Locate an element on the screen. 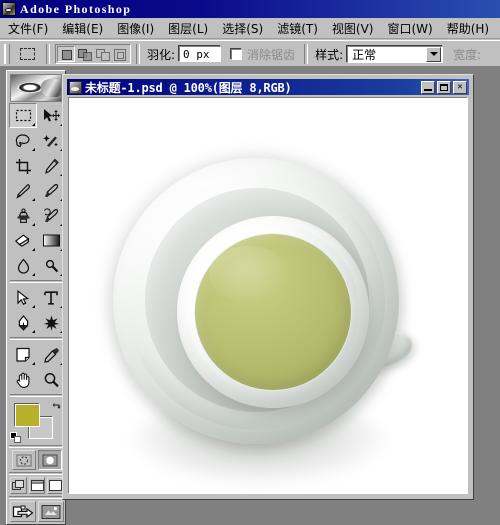 This screenshot has height=525, width=500. chevron-down-icon is located at coordinates (433, 54).